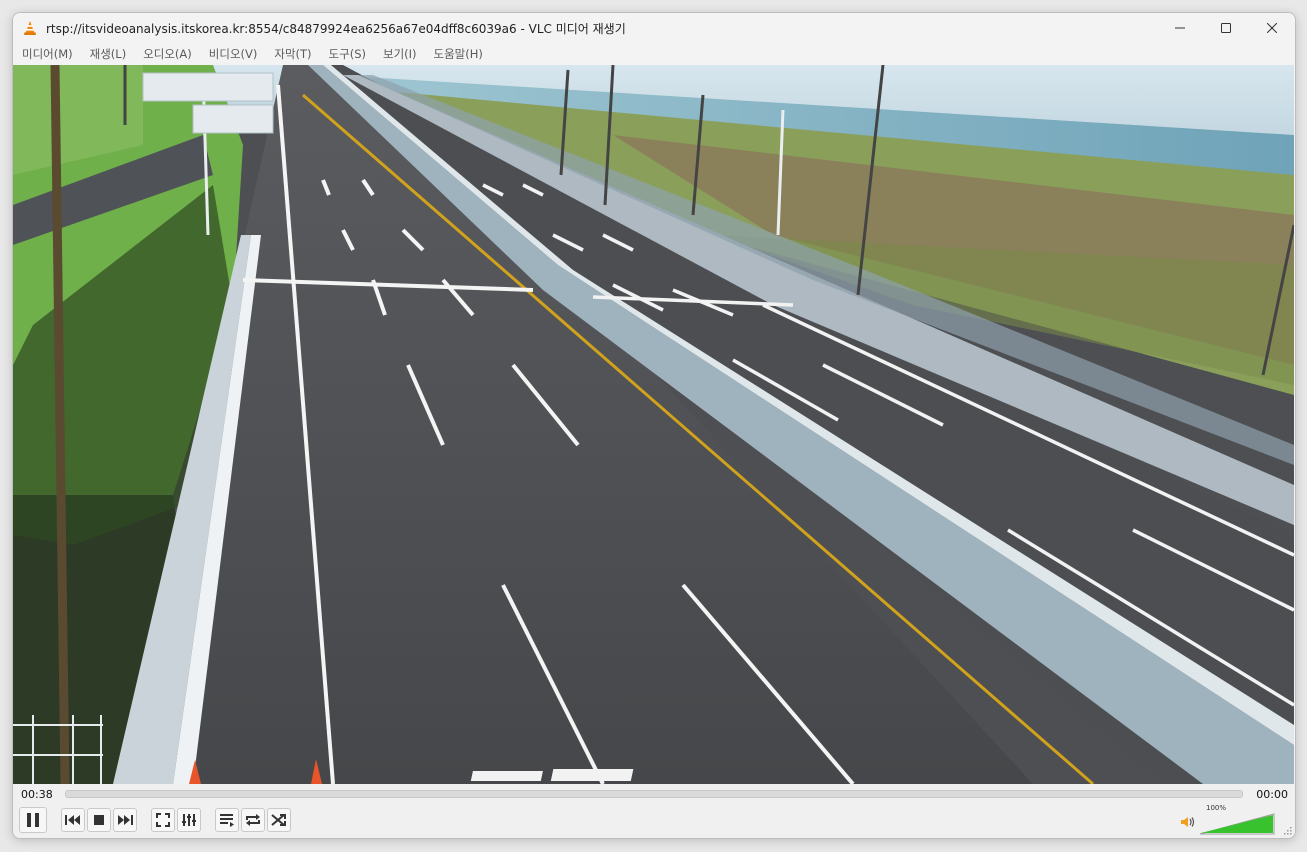 This screenshot has height=852, width=1307. I want to click on menu-view: 보기(I), so click(399, 54).